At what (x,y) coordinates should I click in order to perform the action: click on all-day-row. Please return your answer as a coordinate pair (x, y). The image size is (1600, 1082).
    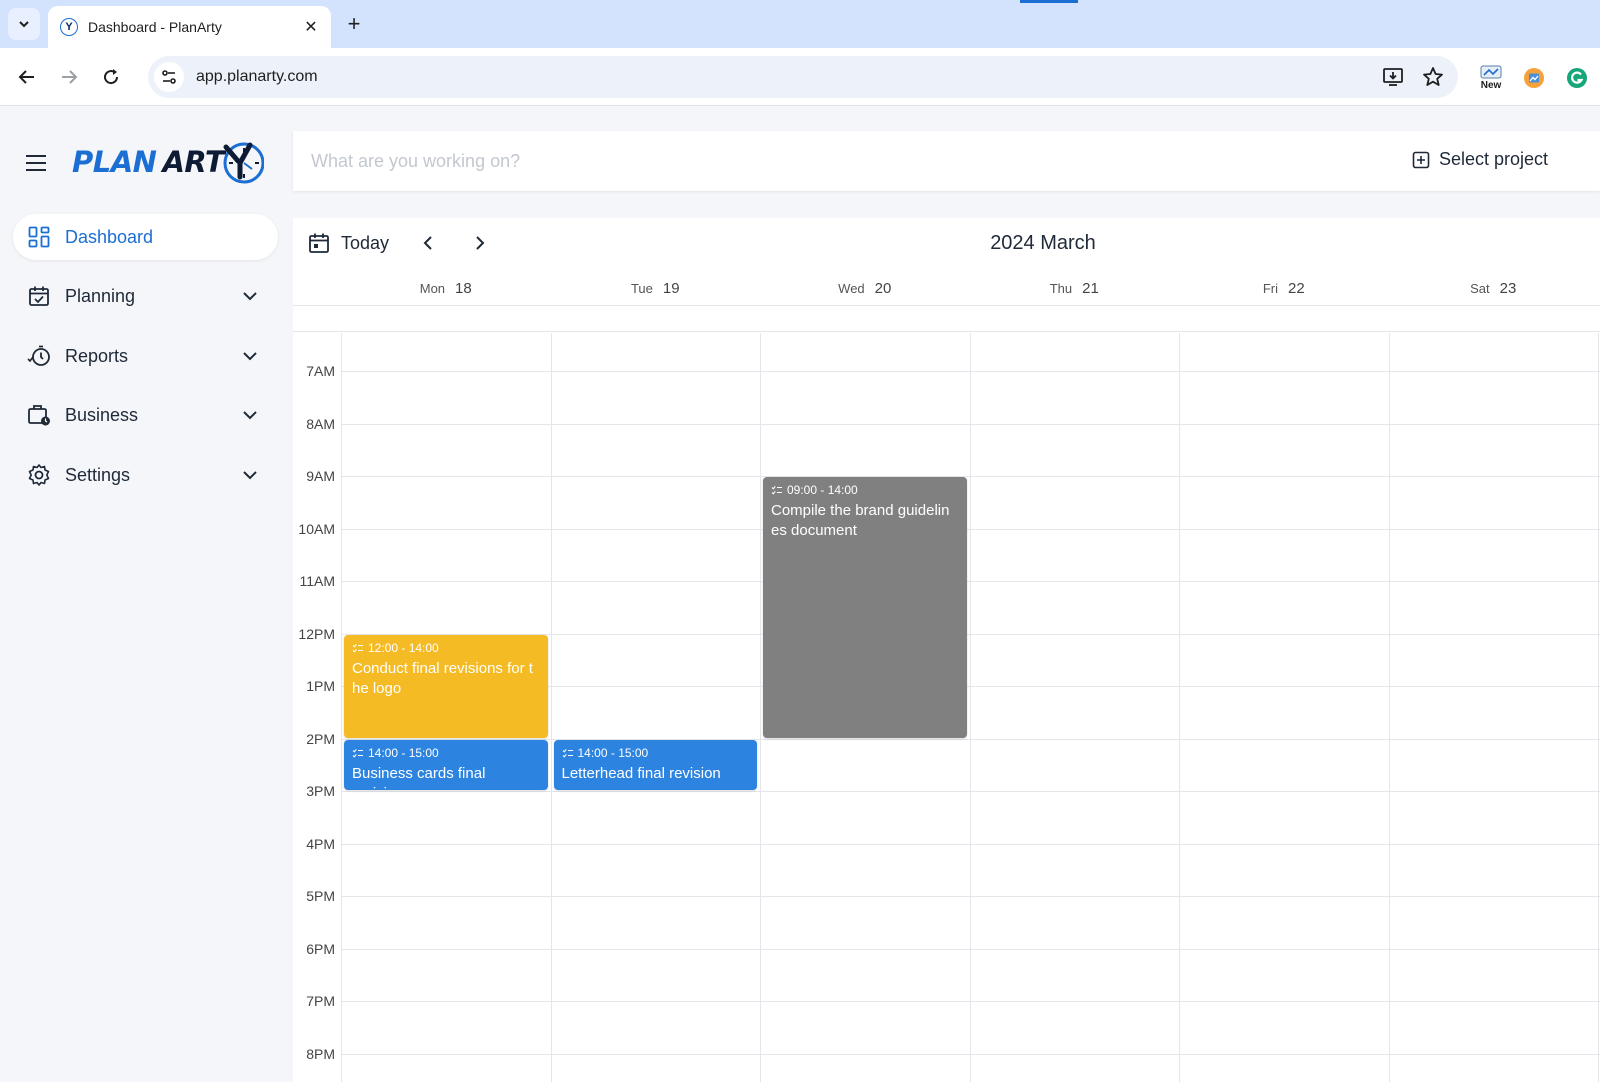
    Looking at the image, I should click on (946, 319).